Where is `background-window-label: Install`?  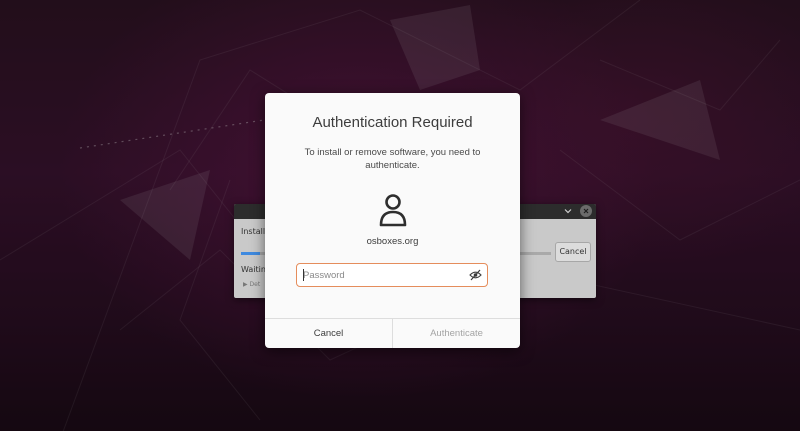 background-window-label: Install is located at coordinates (253, 231).